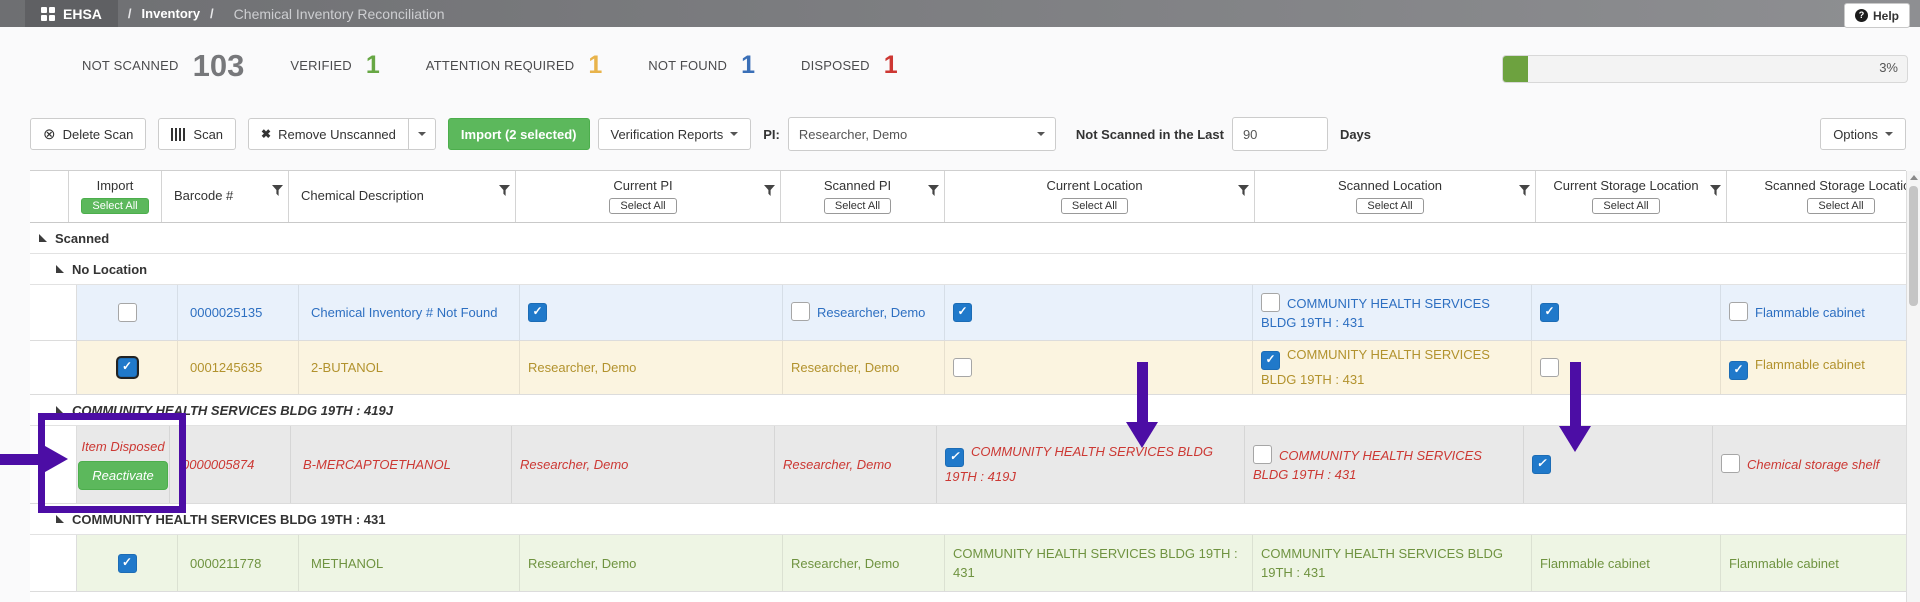 This screenshot has height=602, width=1920. I want to click on current-pi-checkbox, so click(537, 312).